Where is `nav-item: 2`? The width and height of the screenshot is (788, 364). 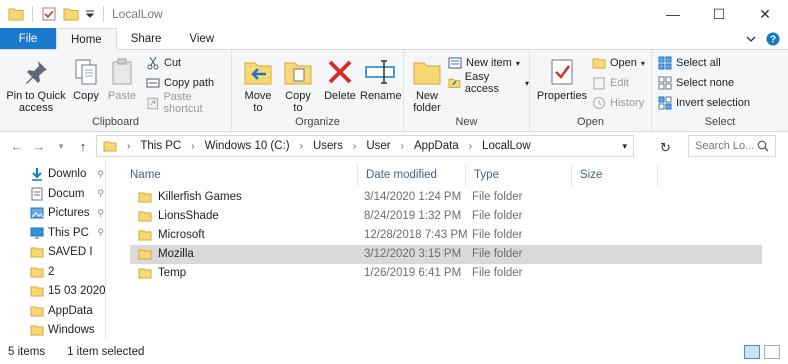
nav-item: 2 is located at coordinates (67, 272).